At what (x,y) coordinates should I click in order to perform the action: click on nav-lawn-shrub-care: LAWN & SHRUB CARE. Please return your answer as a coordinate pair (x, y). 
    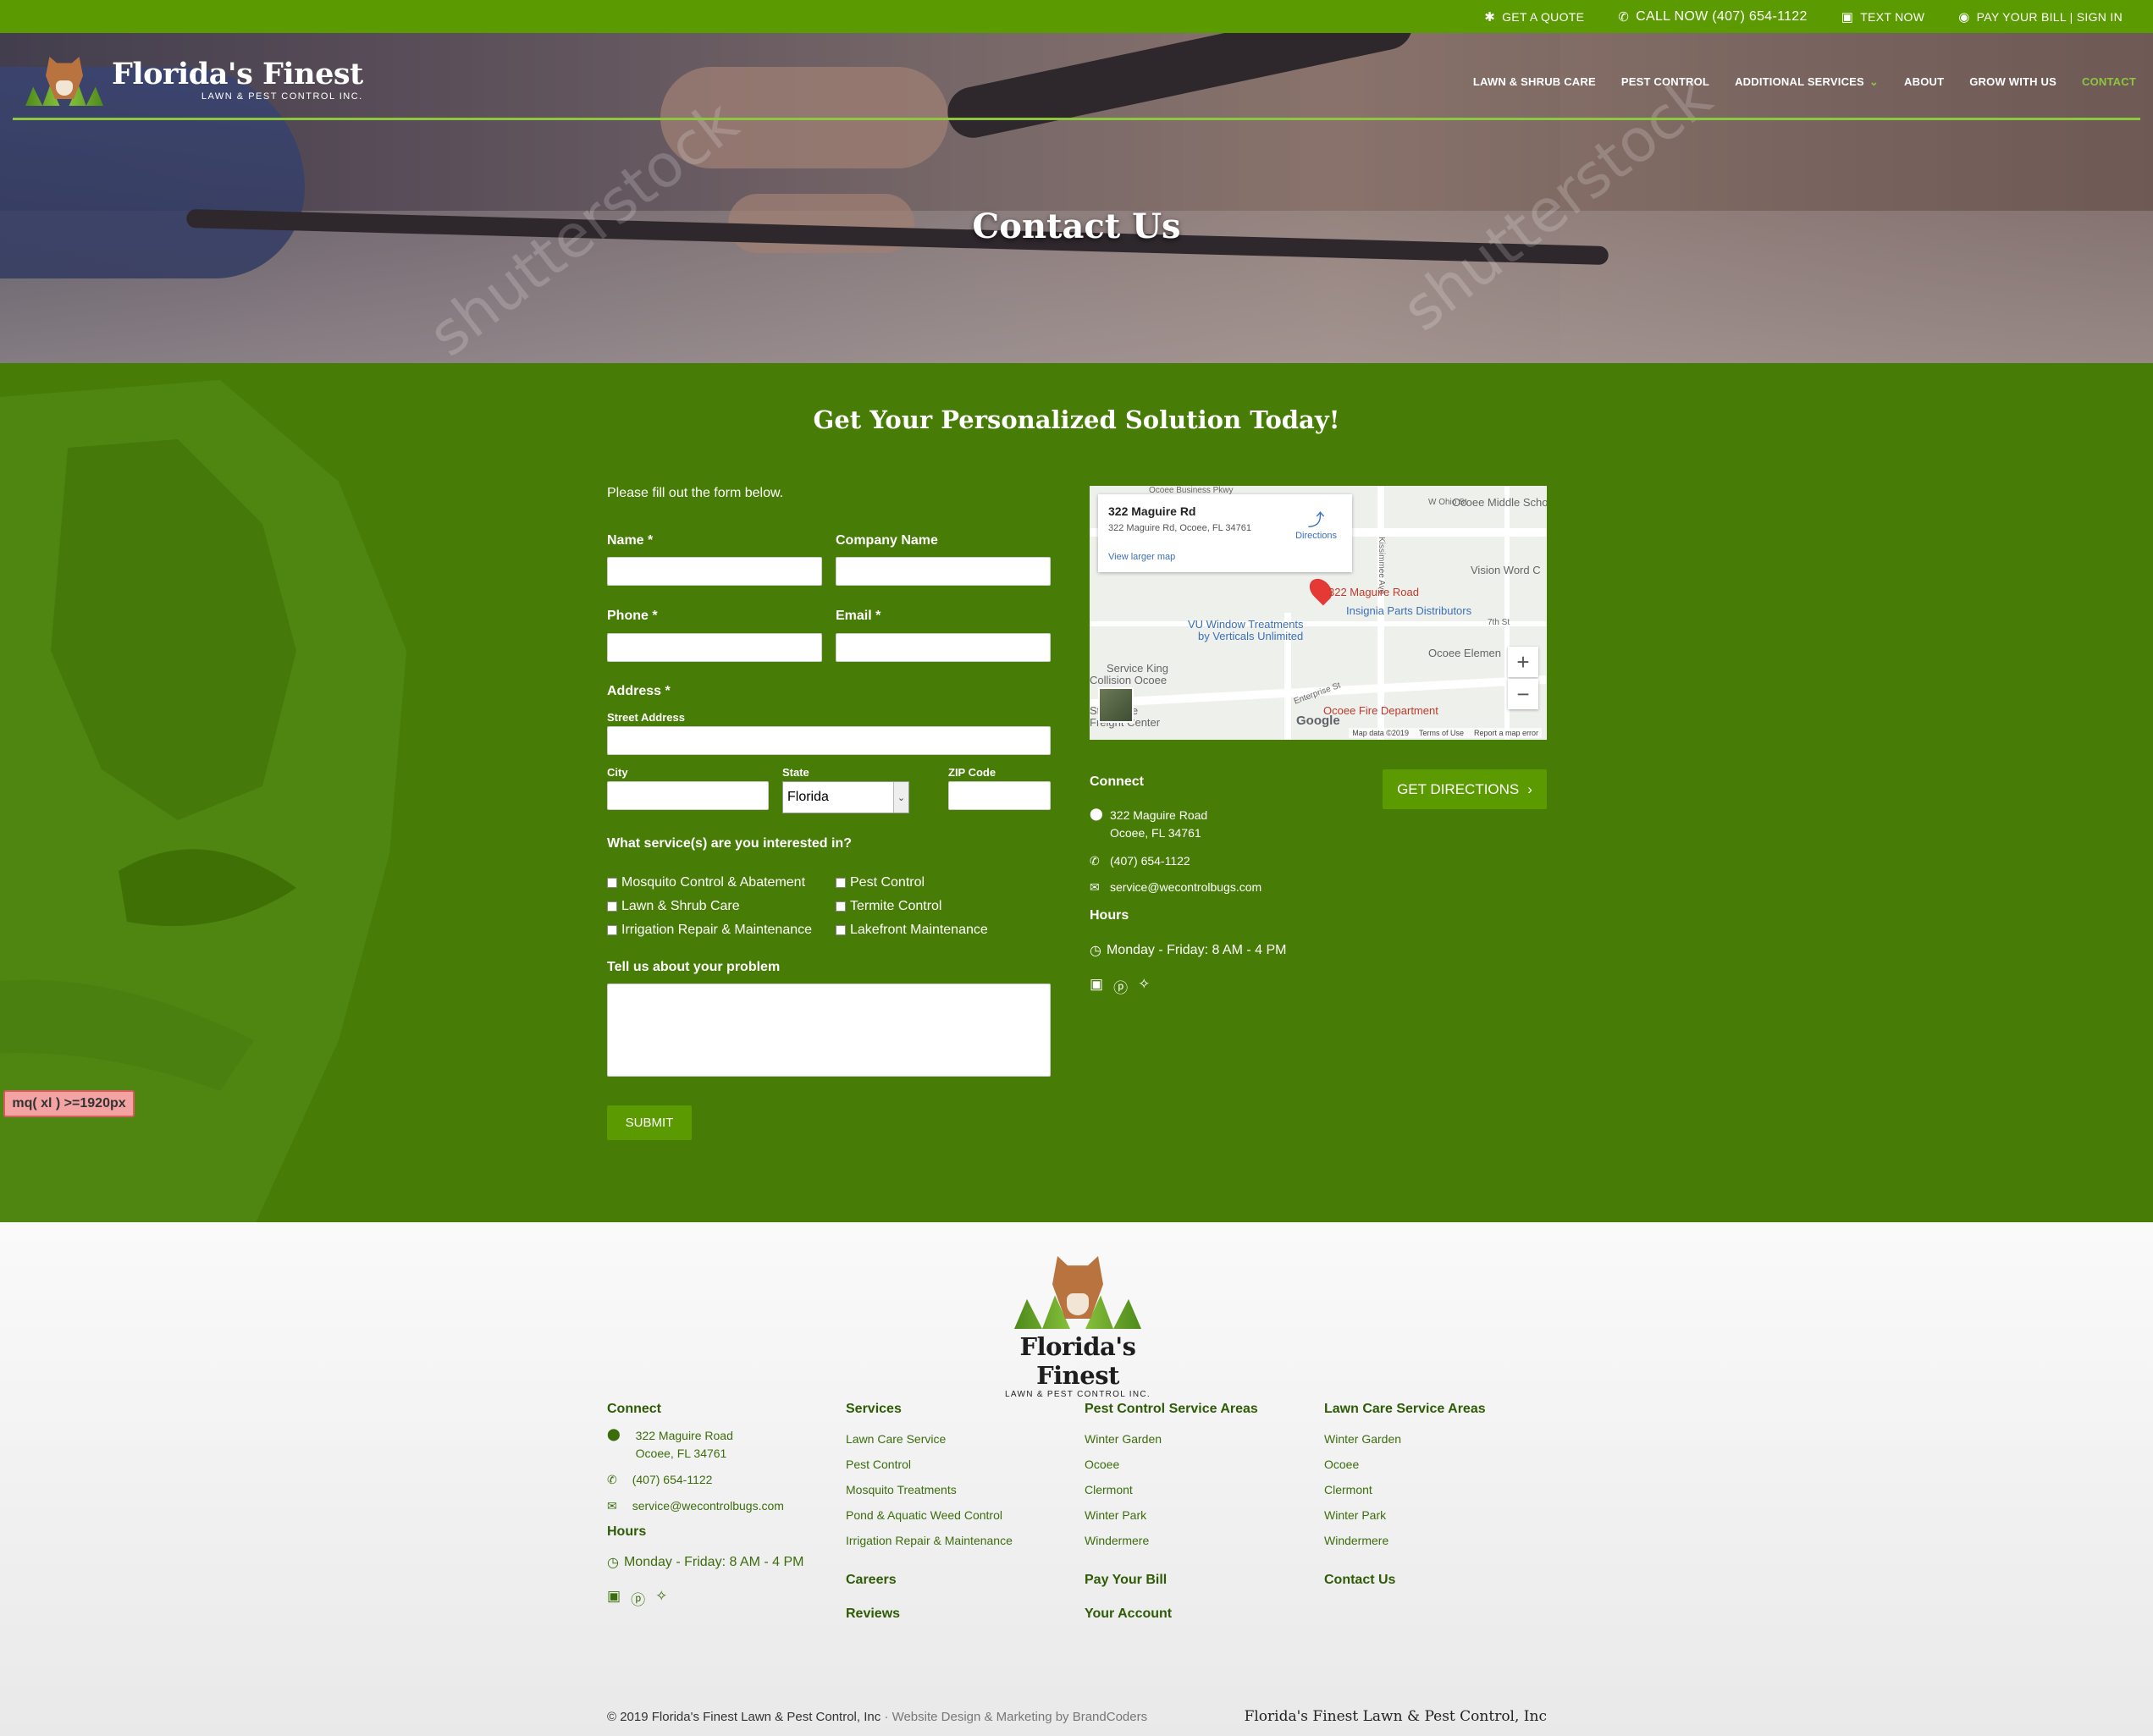
    Looking at the image, I should click on (1534, 82).